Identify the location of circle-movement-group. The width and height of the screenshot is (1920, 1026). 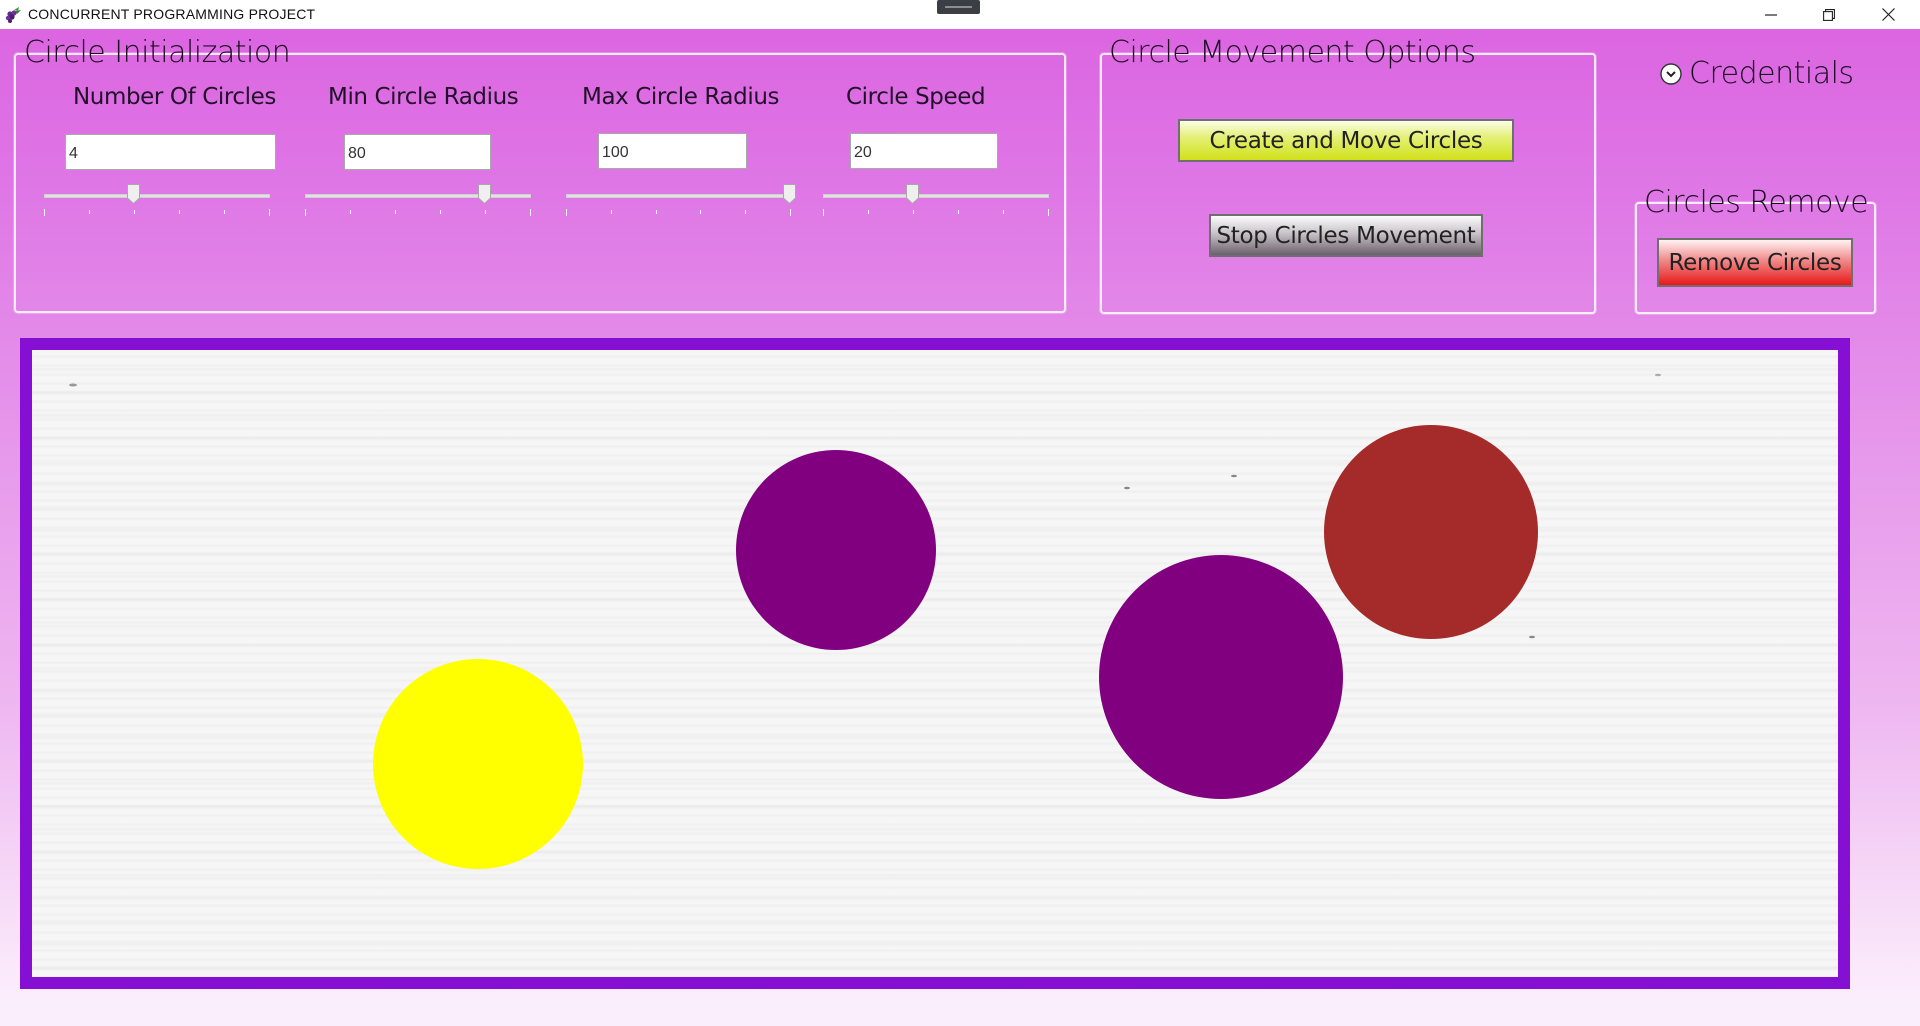
(1348, 183).